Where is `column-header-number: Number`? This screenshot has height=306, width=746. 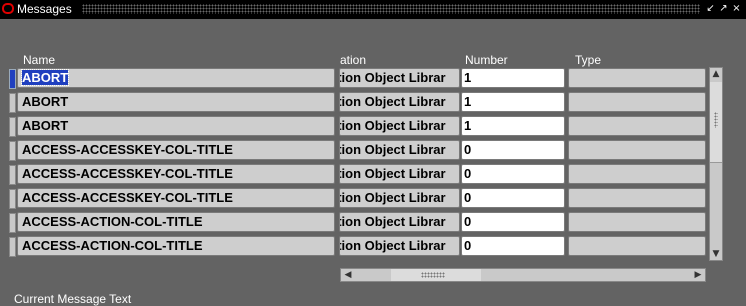 column-header-number: Number is located at coordinates (486, 60).